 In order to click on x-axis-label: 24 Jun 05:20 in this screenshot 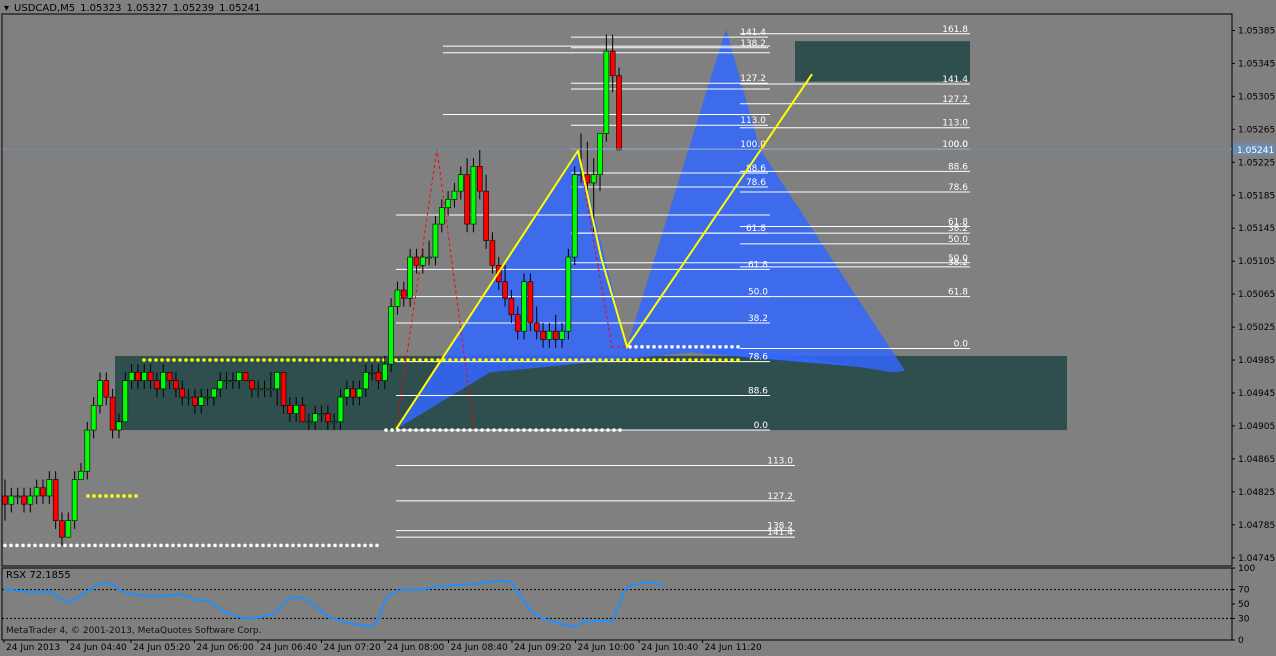, I will do `click(161, 648)`.